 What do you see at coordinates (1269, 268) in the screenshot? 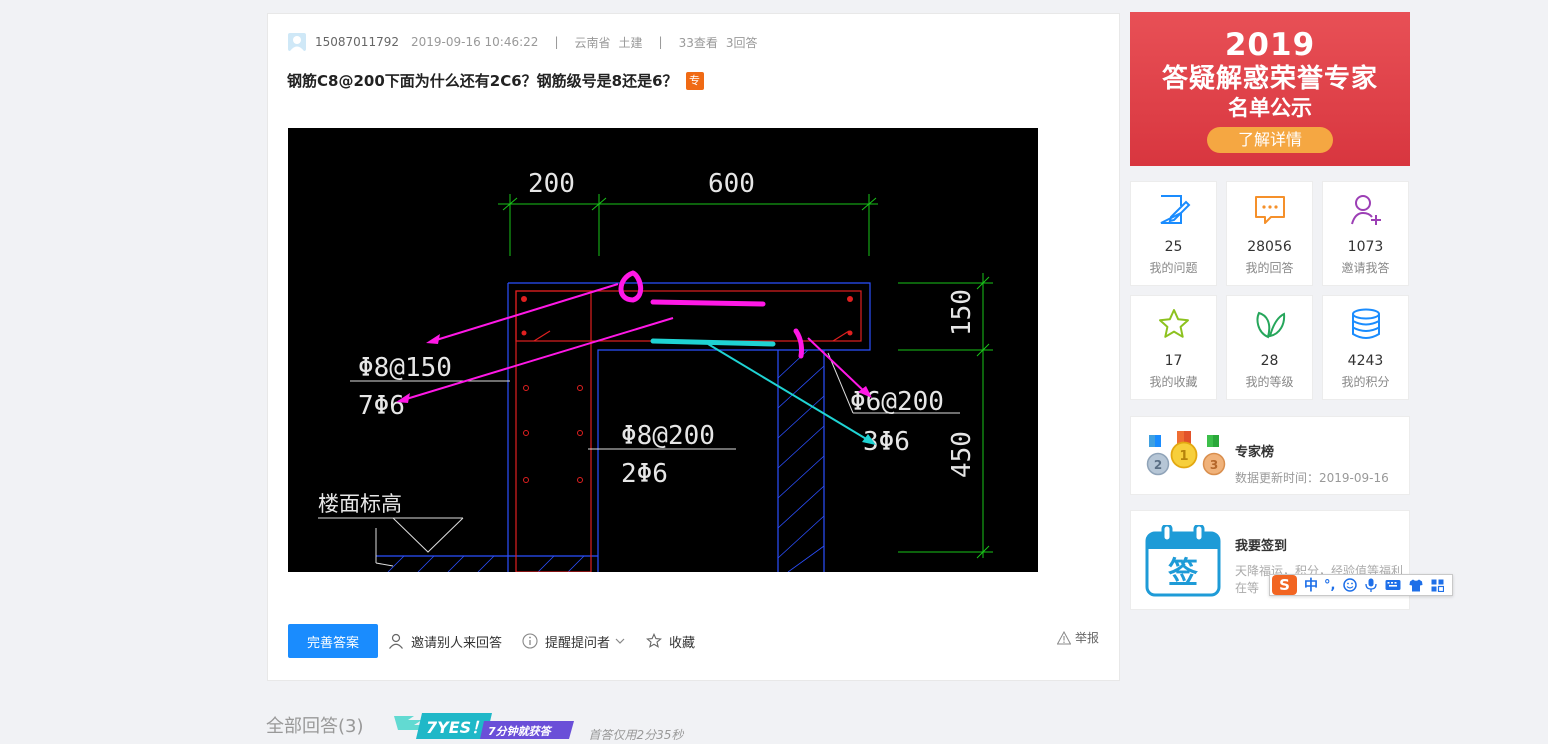
I see `stat-label: 我的回答` at bounding box center [1269, 268].